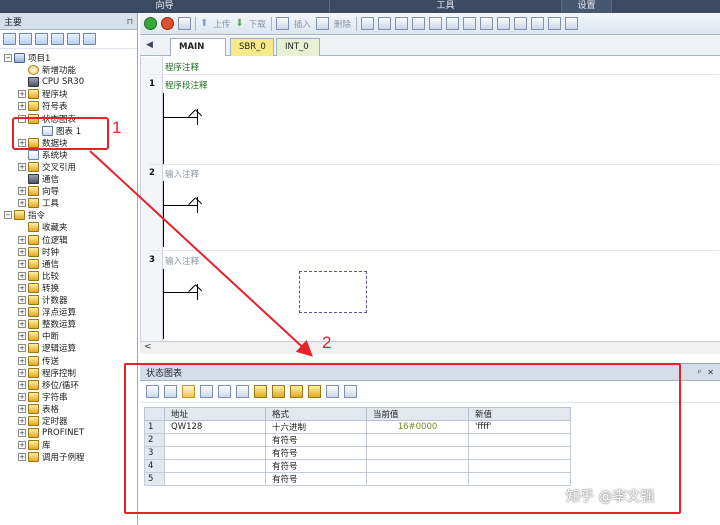 Image resolution: width=720 pixels, height=525 pixels. Describe the element at coordinates (38, 361) in the screenshot. I see `tree-item: + 传送` at that location.